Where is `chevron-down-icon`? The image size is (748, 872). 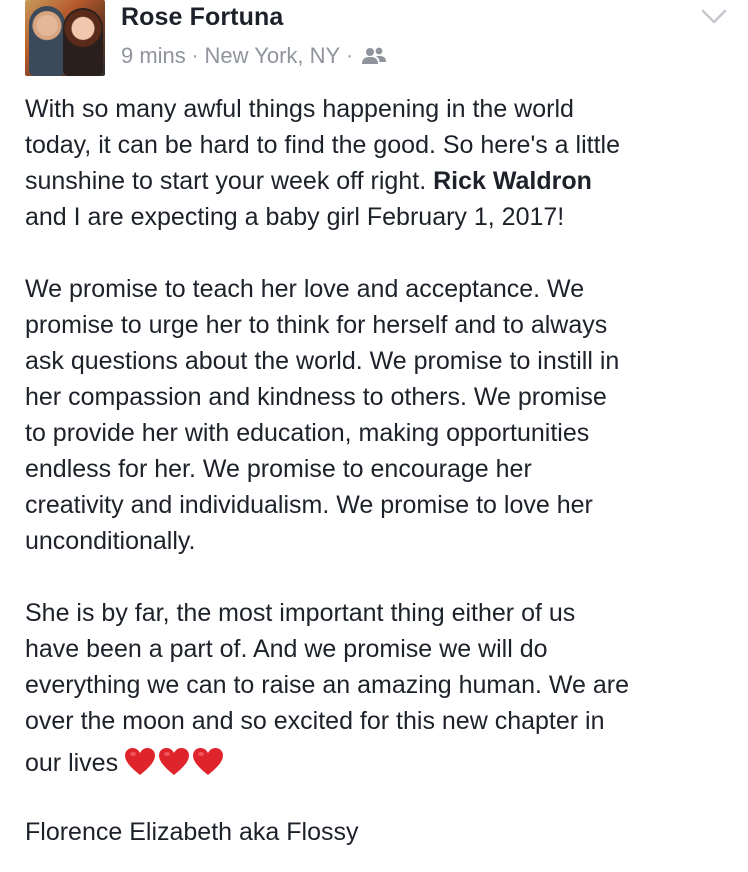
chevron-down-icon is located at coordinates (714, 17).